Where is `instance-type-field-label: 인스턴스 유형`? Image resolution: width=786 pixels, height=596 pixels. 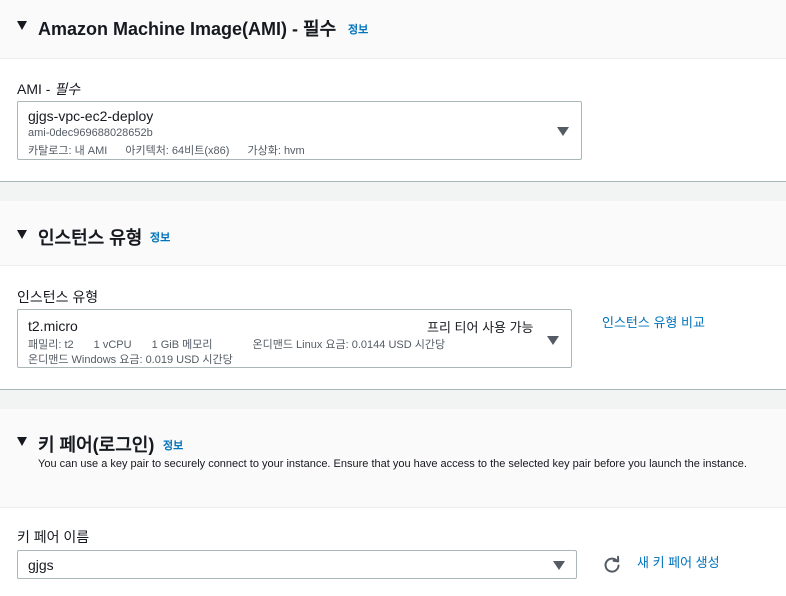 instance-type-field-label: 인스턴스 유형 is located at coordinates (58, 297).